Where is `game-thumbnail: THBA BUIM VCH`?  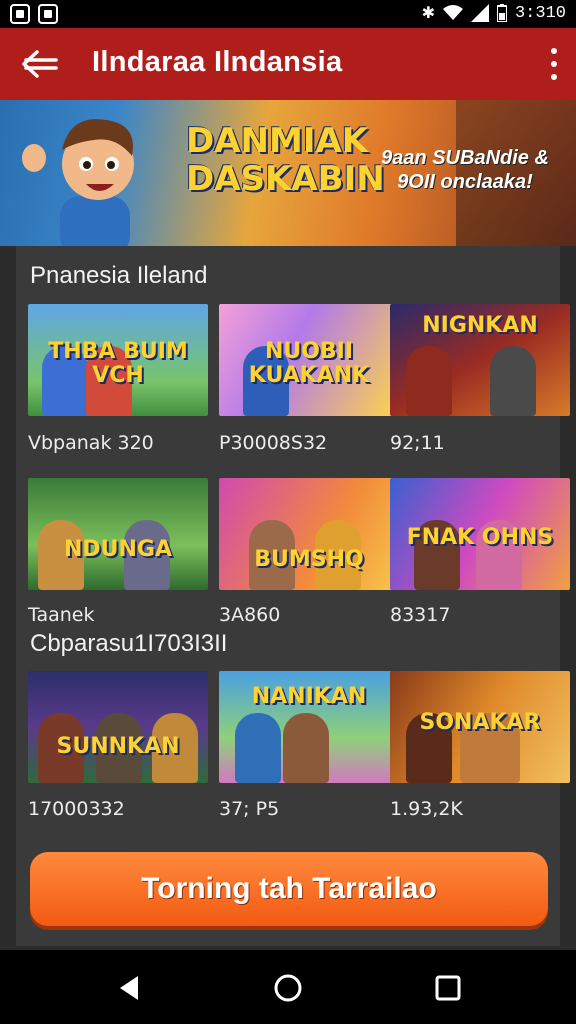
game-thumbnail: THBA BUIM VCH is located at coordinates (118, 360).